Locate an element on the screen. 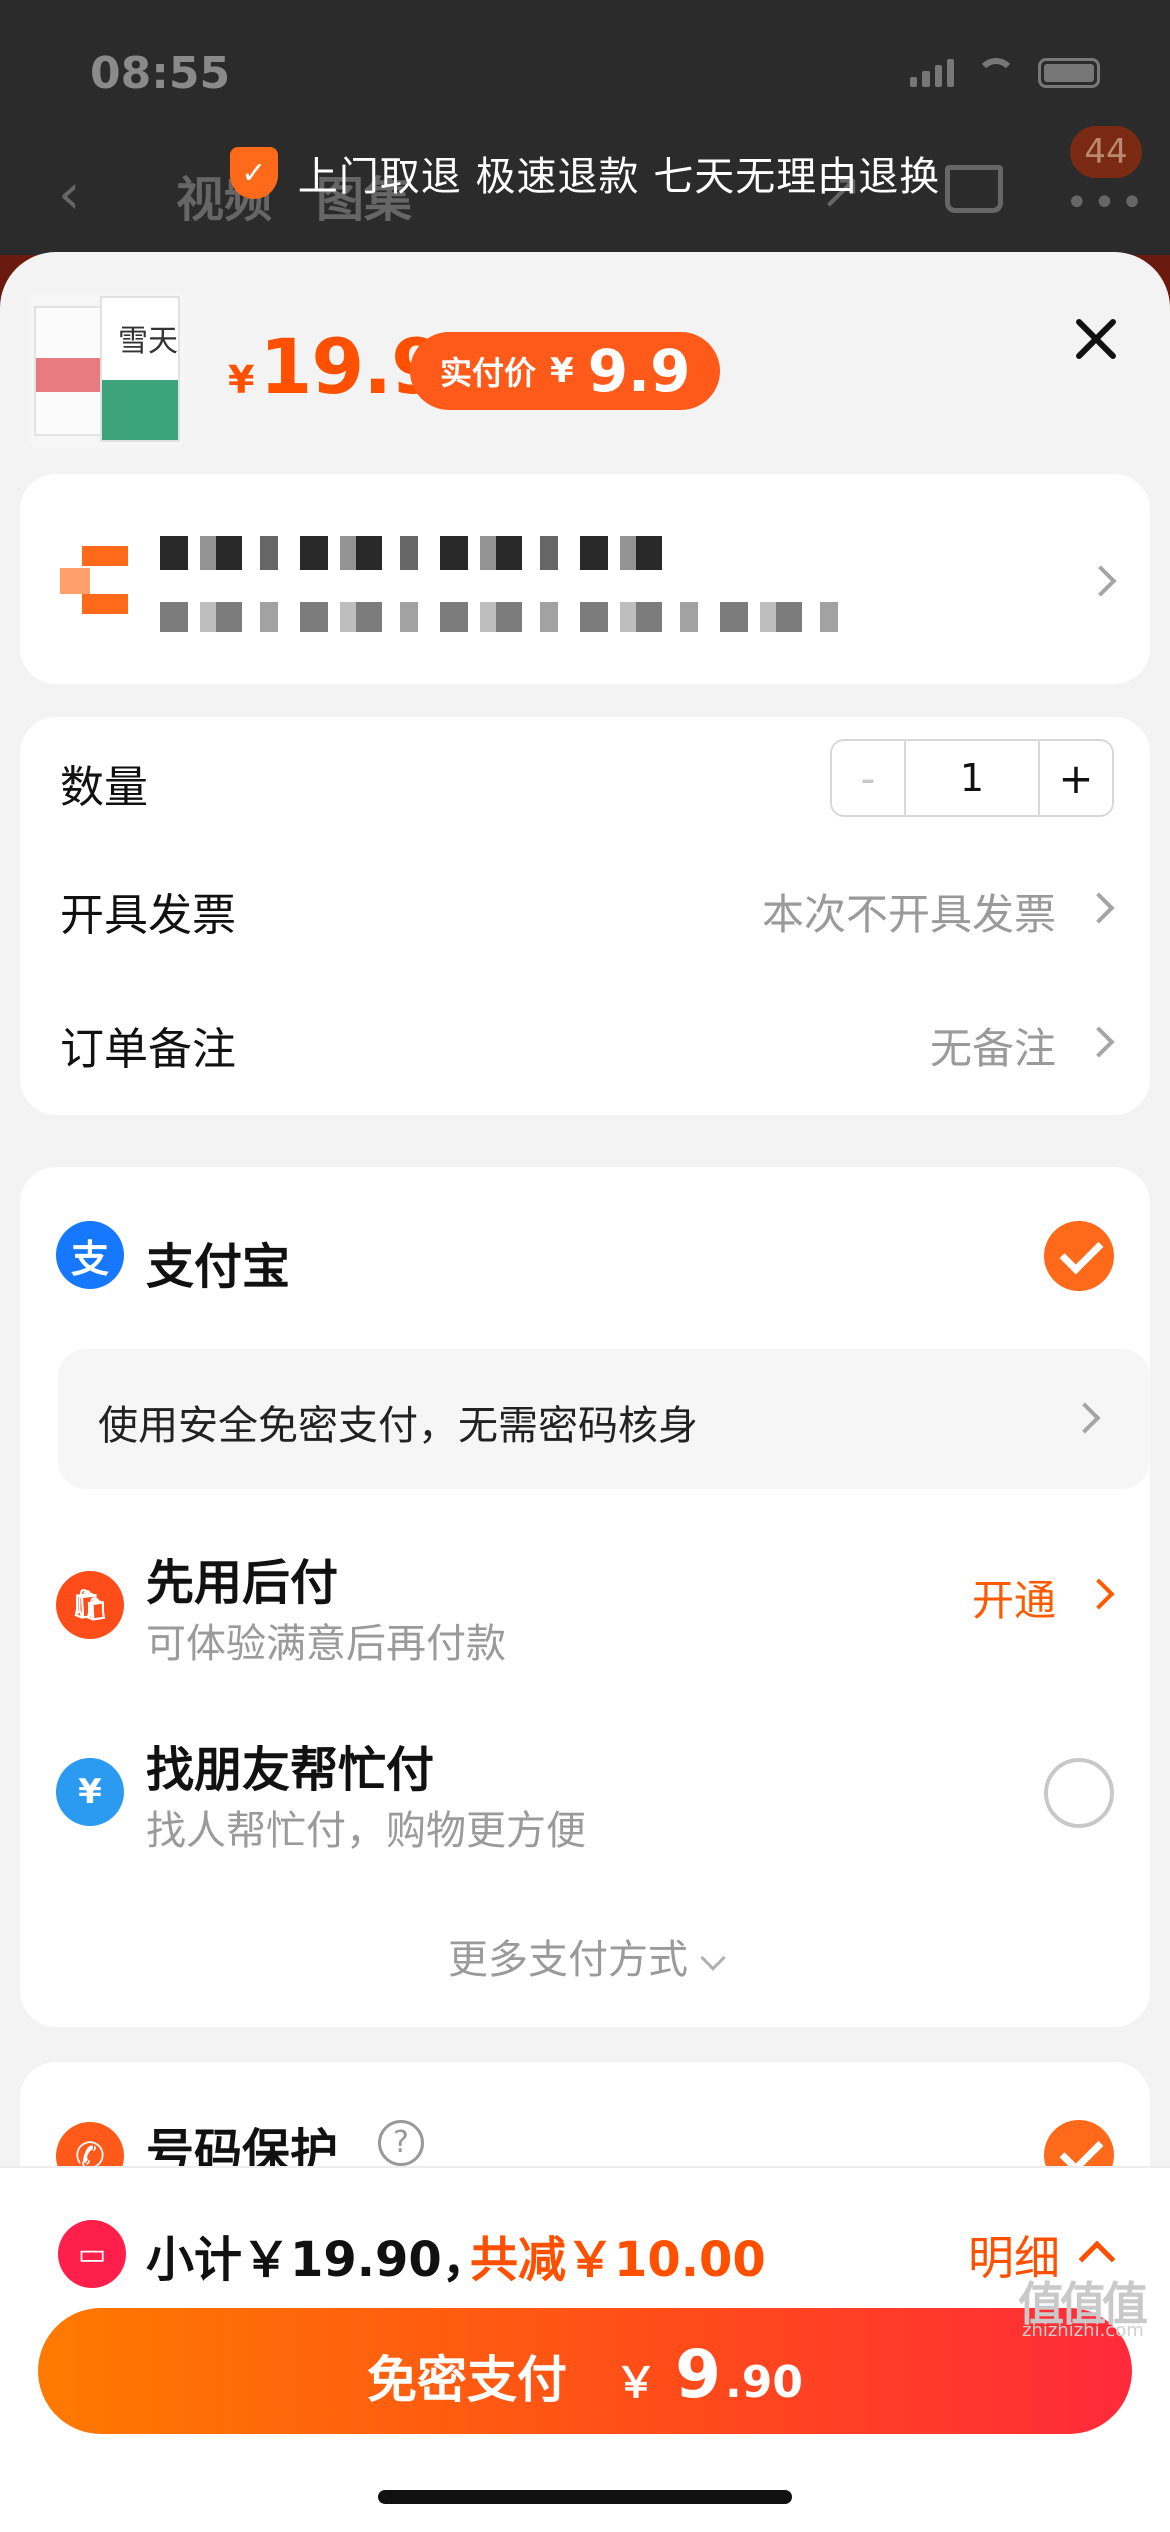 This screenshot has height=2532, width=1170. pay-button-amount-decimal: .90 is located at coordinates (764, 2382).